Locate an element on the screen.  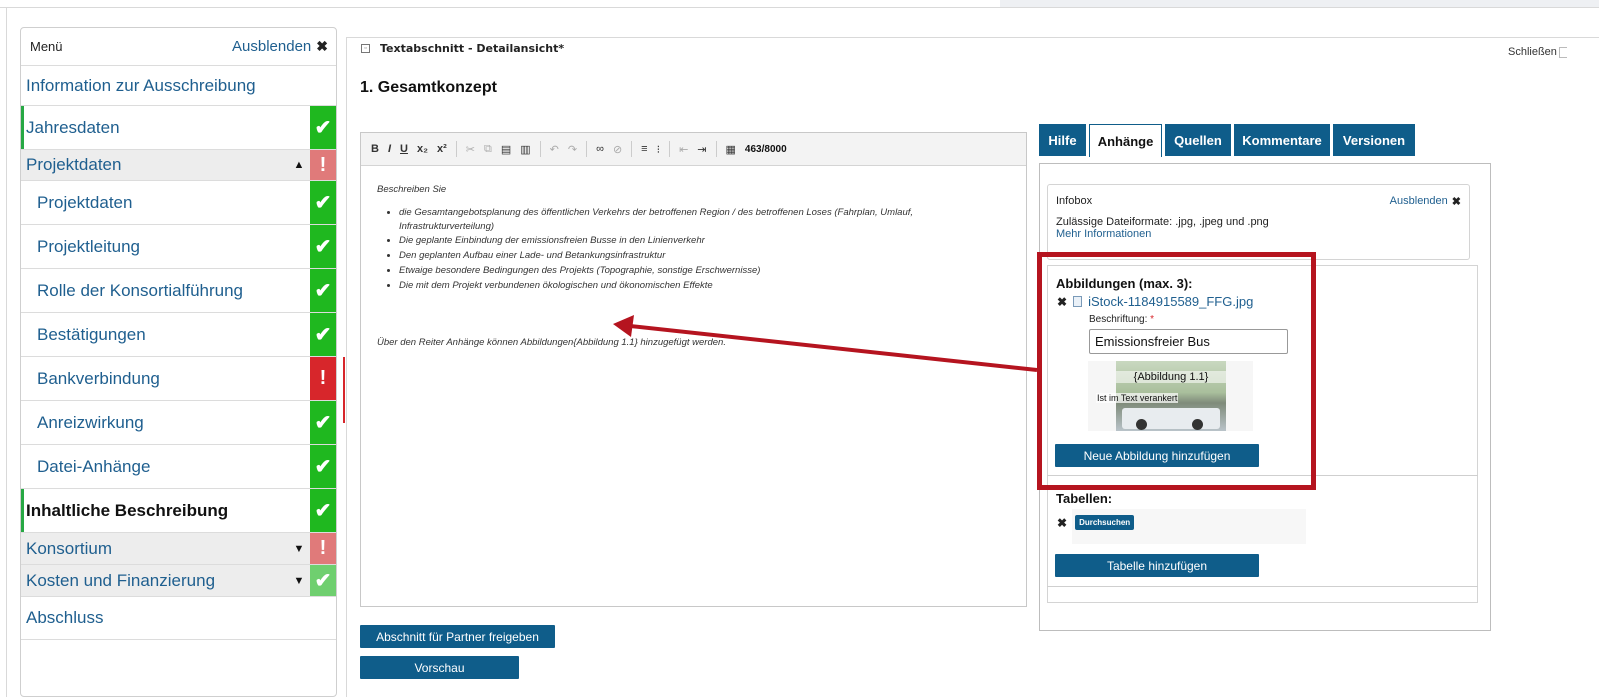
arrow-line is located at coordinates (833, 348).